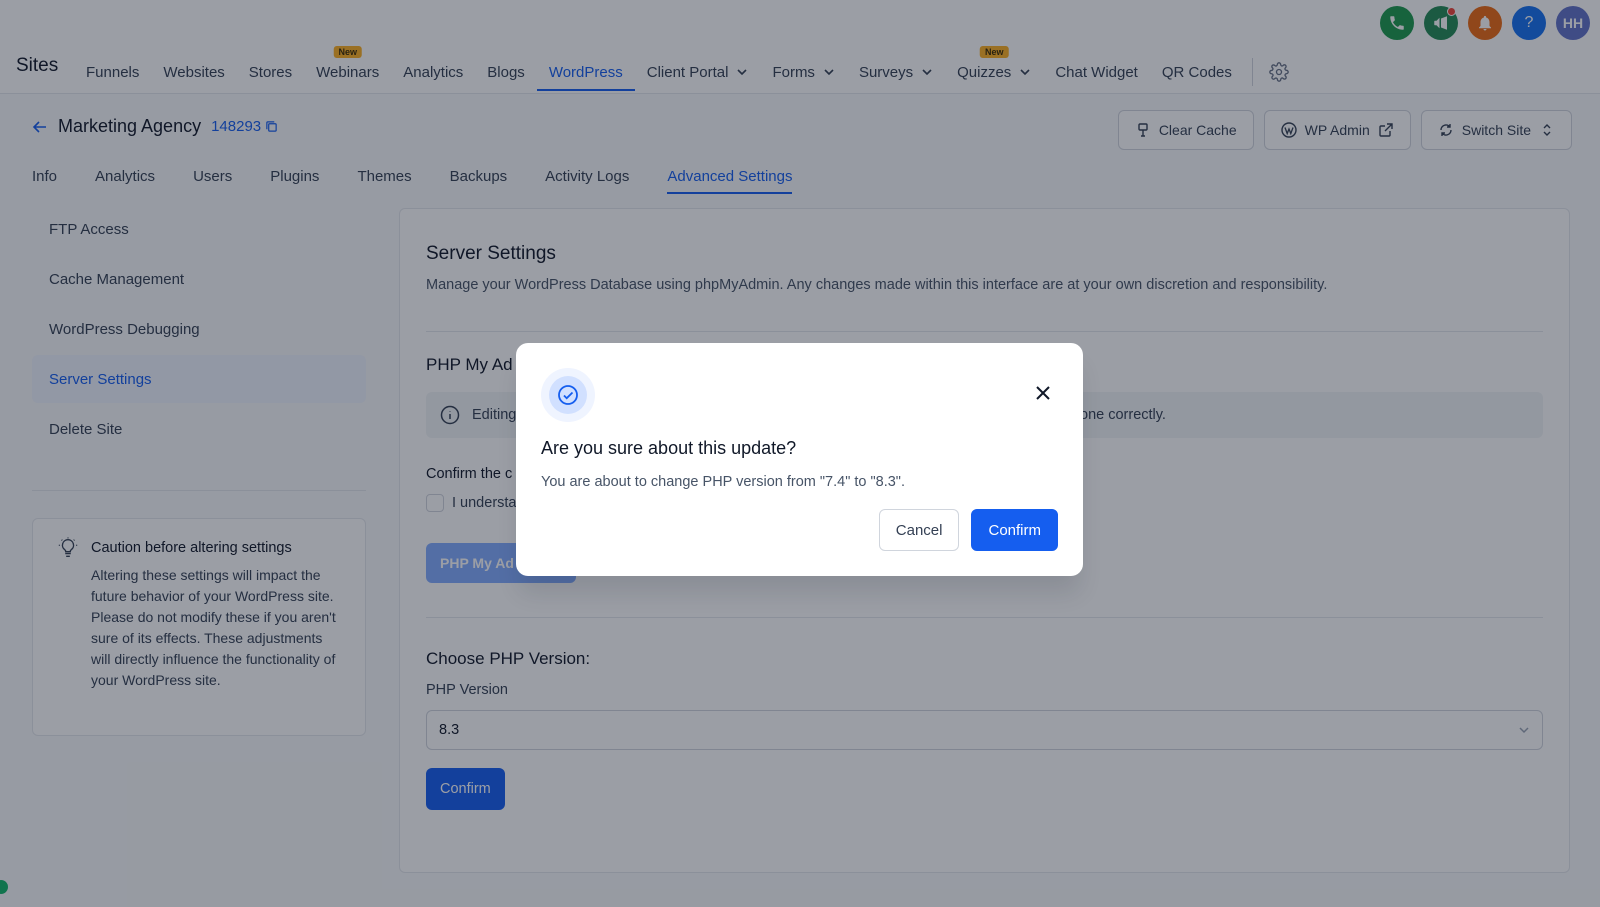 The image size is (1600, 907). I want to click on confirm-button: Confirm, so click(1014, 530).